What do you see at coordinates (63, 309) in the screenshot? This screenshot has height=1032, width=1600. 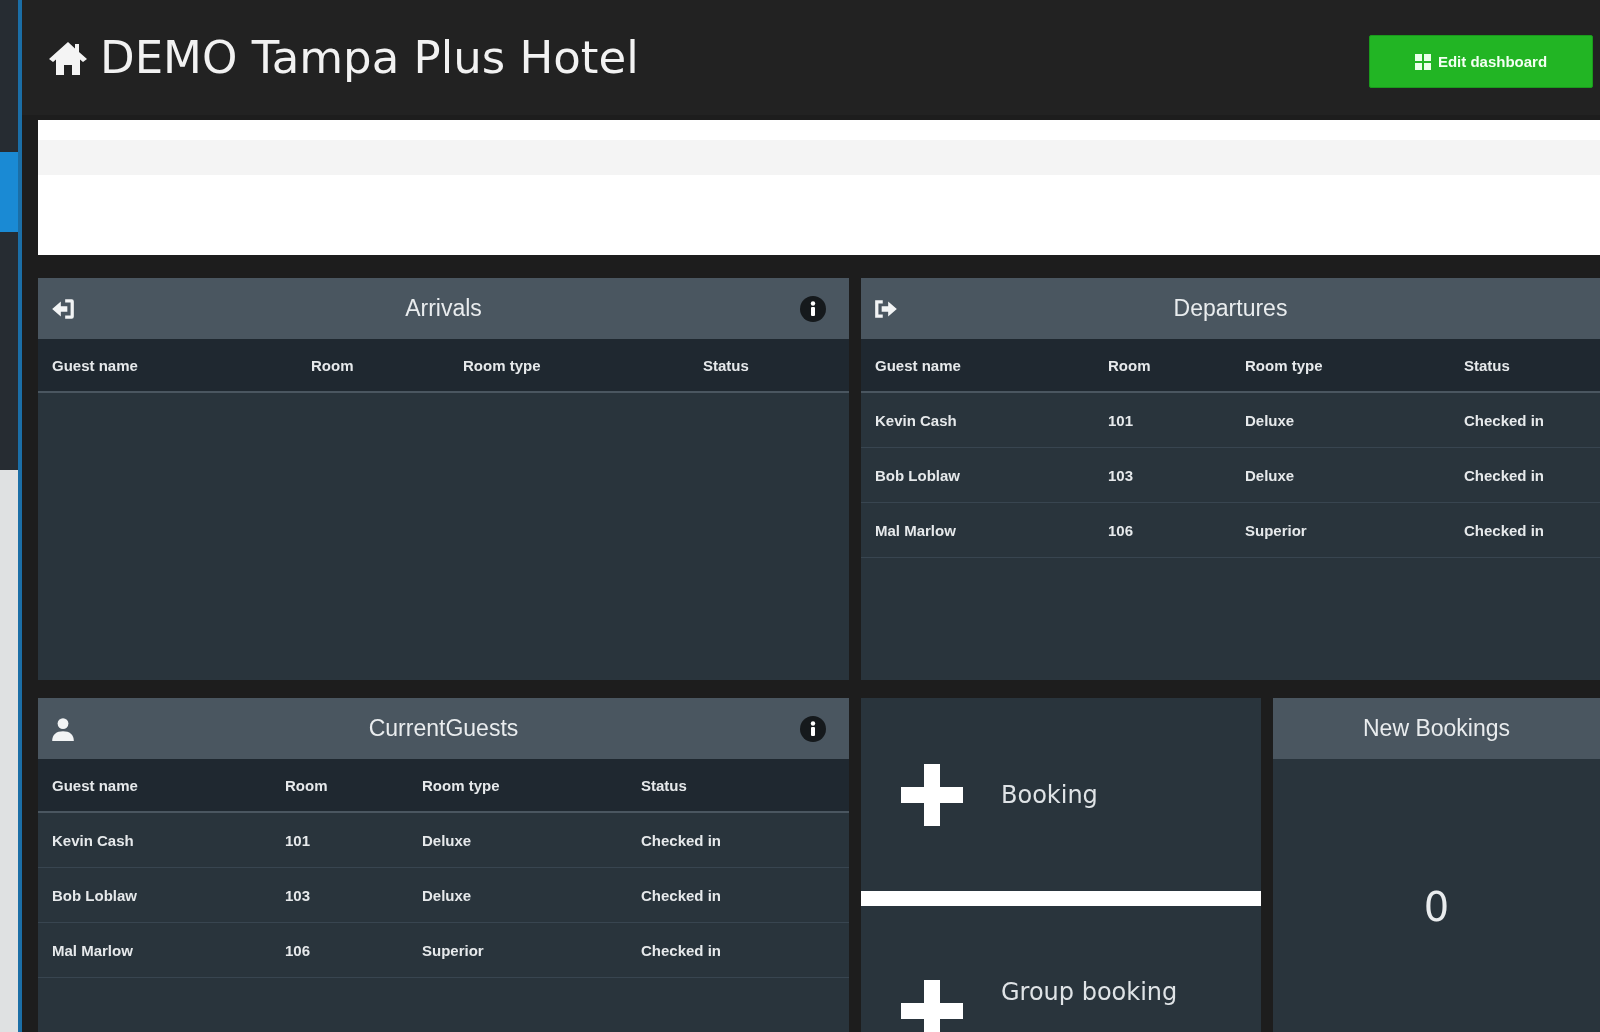 I see `arrow-in-icon` at bounding box center [63, 309].